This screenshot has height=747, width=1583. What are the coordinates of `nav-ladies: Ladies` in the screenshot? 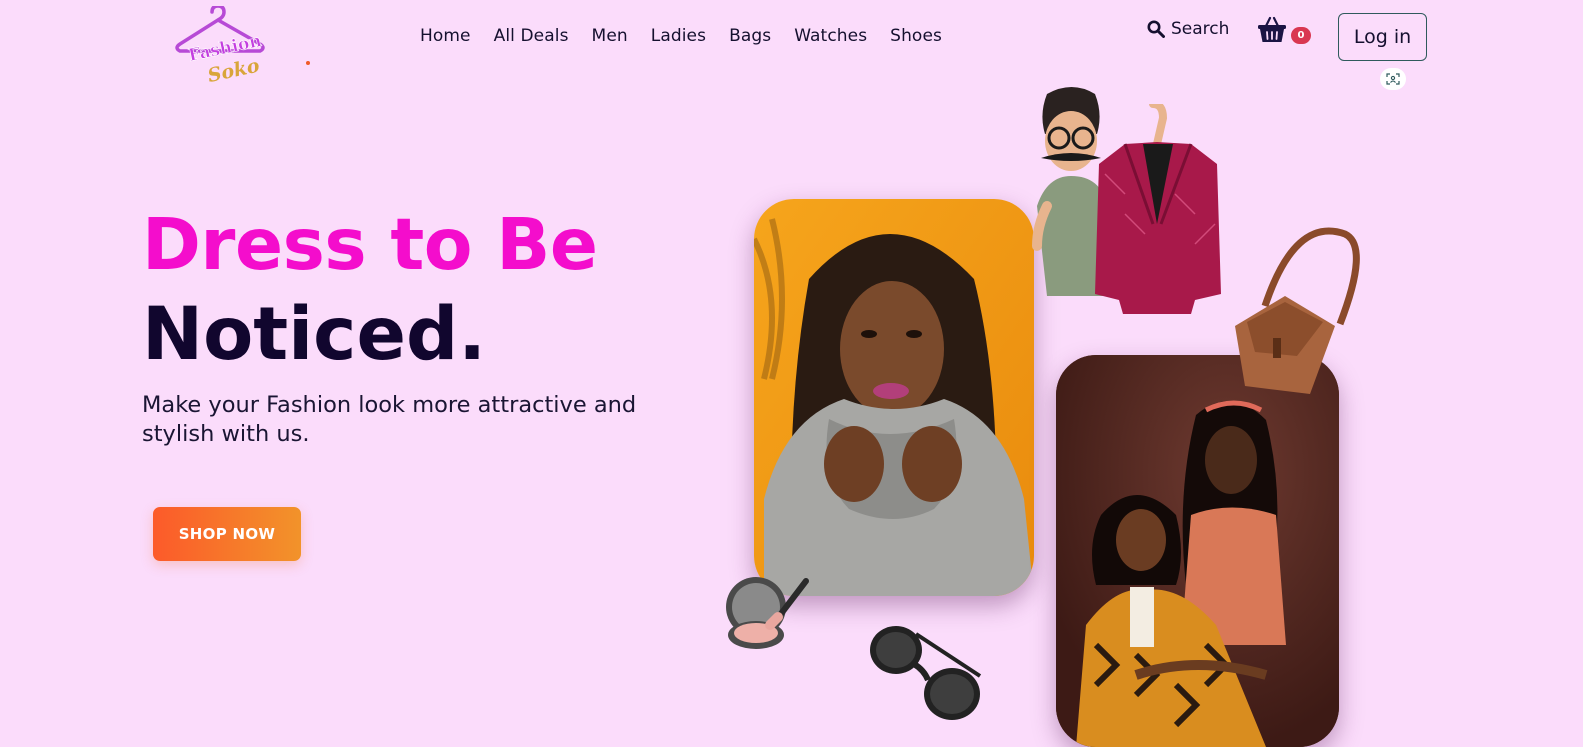 It's located at (678, 36).